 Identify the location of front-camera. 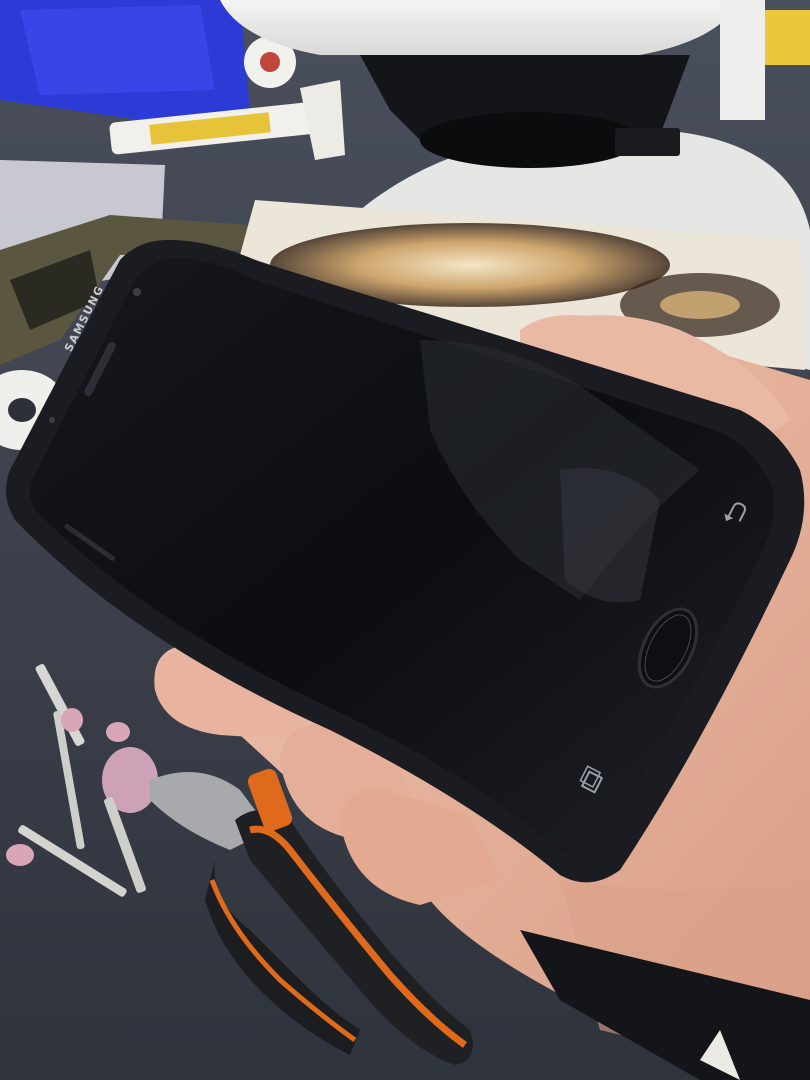
(137, 292).